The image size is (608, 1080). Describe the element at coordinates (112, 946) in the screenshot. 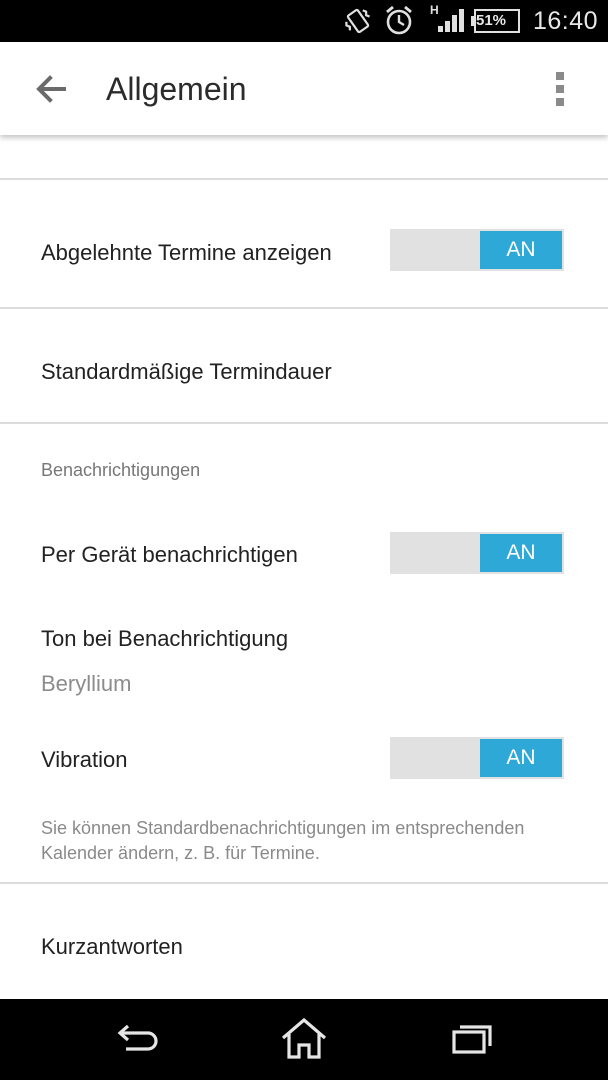

I see `quick-responses-label: Kurzantworten` at that location.